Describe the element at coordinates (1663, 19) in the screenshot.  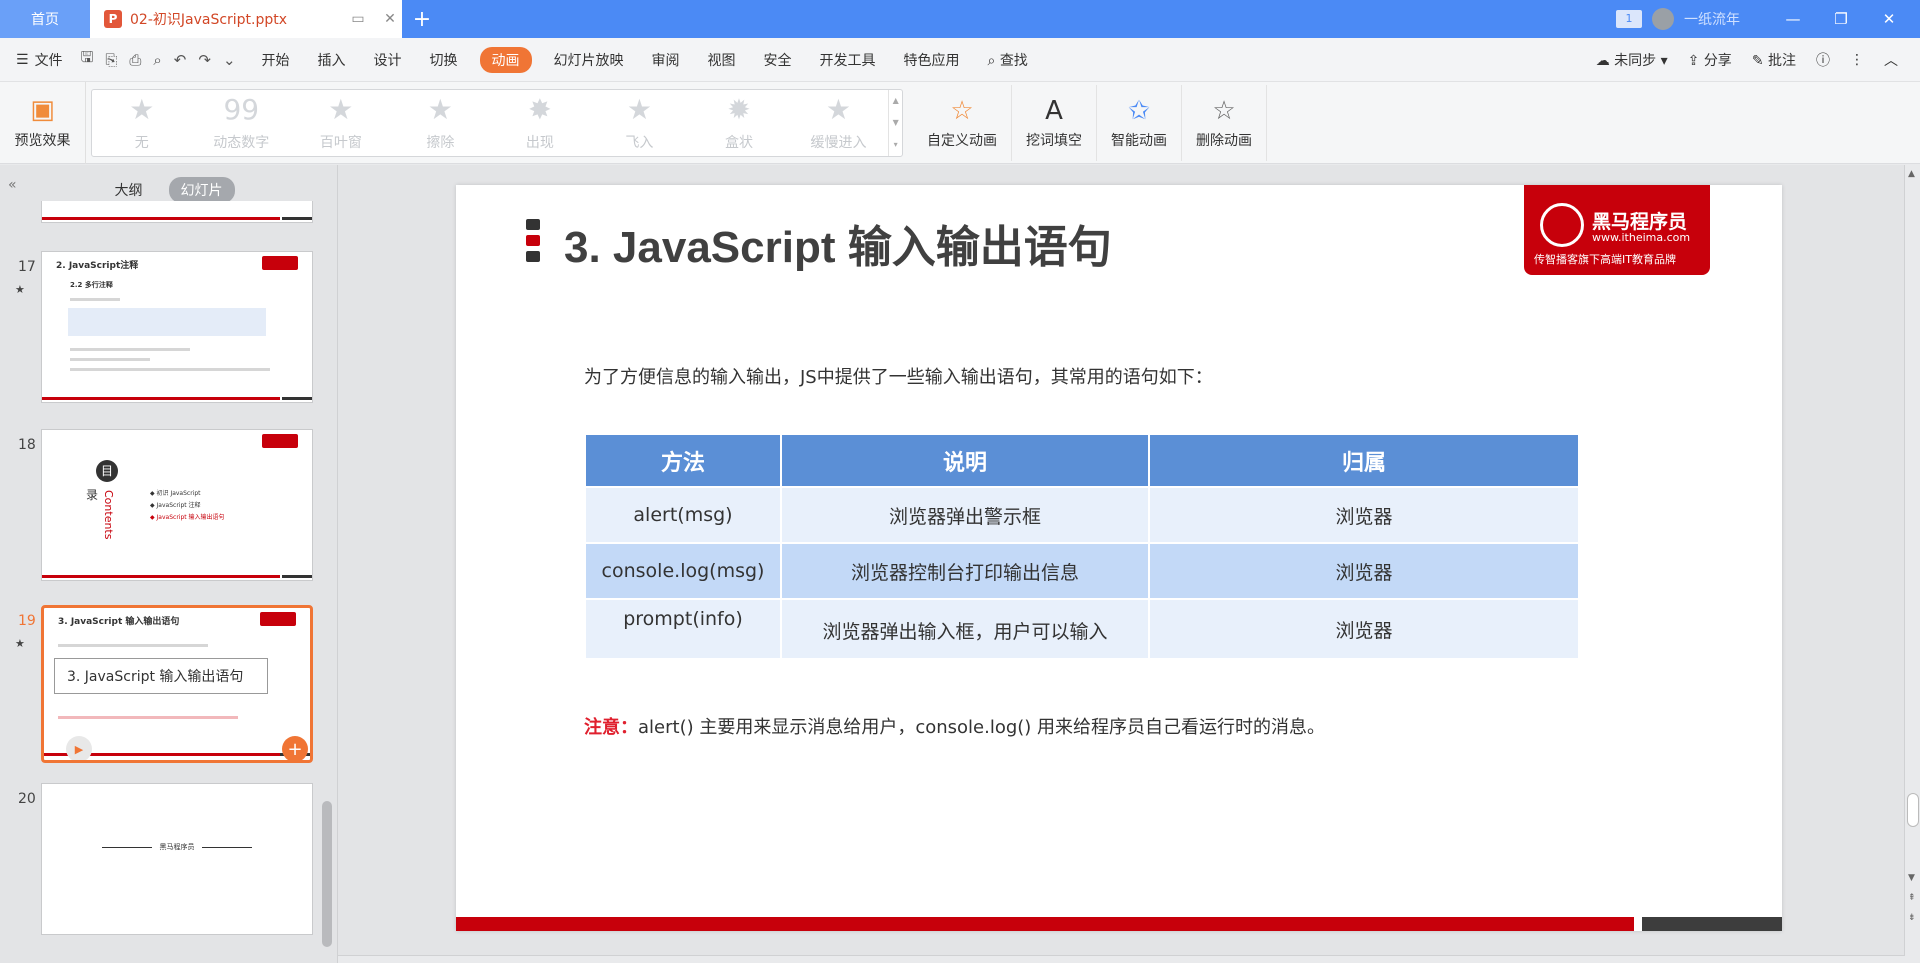
I see `avatar` at that location.